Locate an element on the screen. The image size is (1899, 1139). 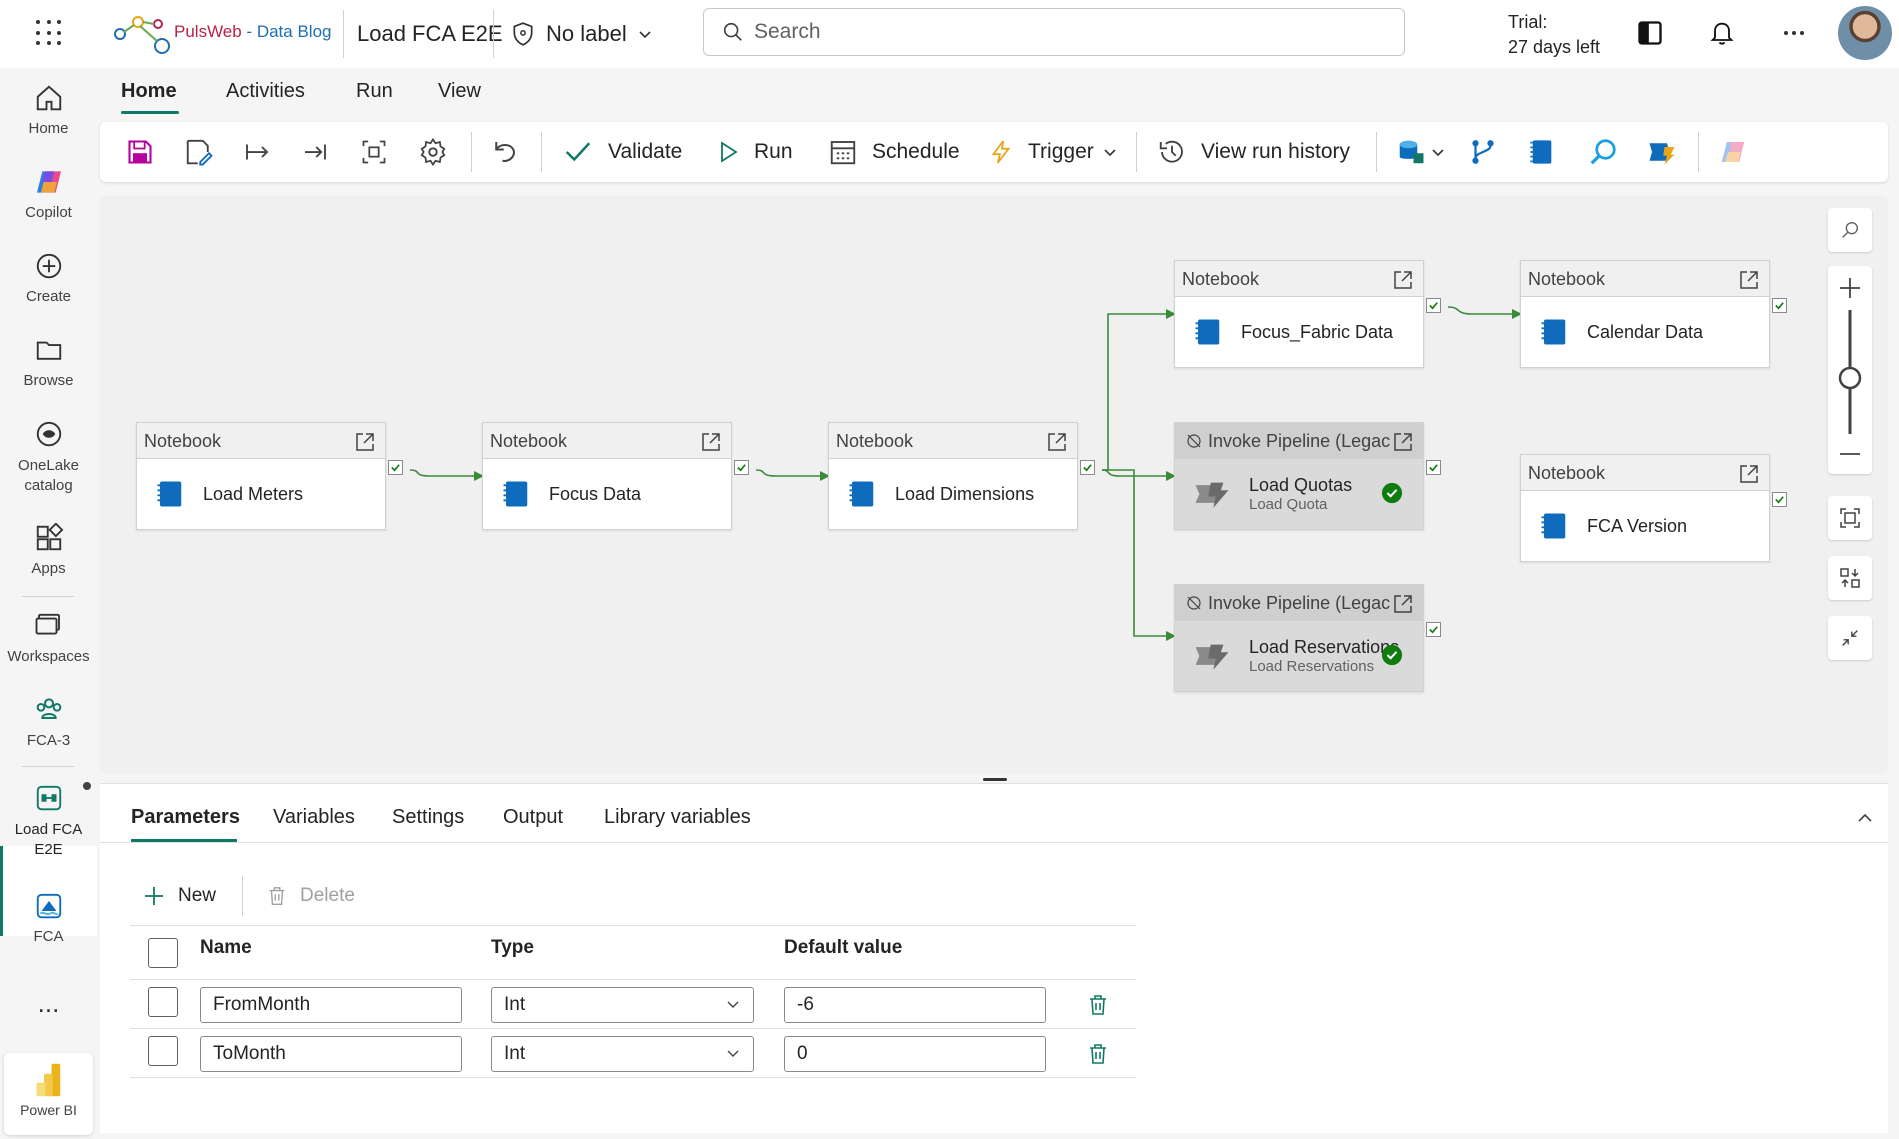
activity-node-focus-data: Notebook Focus Data is located at coordinates (607, 476).